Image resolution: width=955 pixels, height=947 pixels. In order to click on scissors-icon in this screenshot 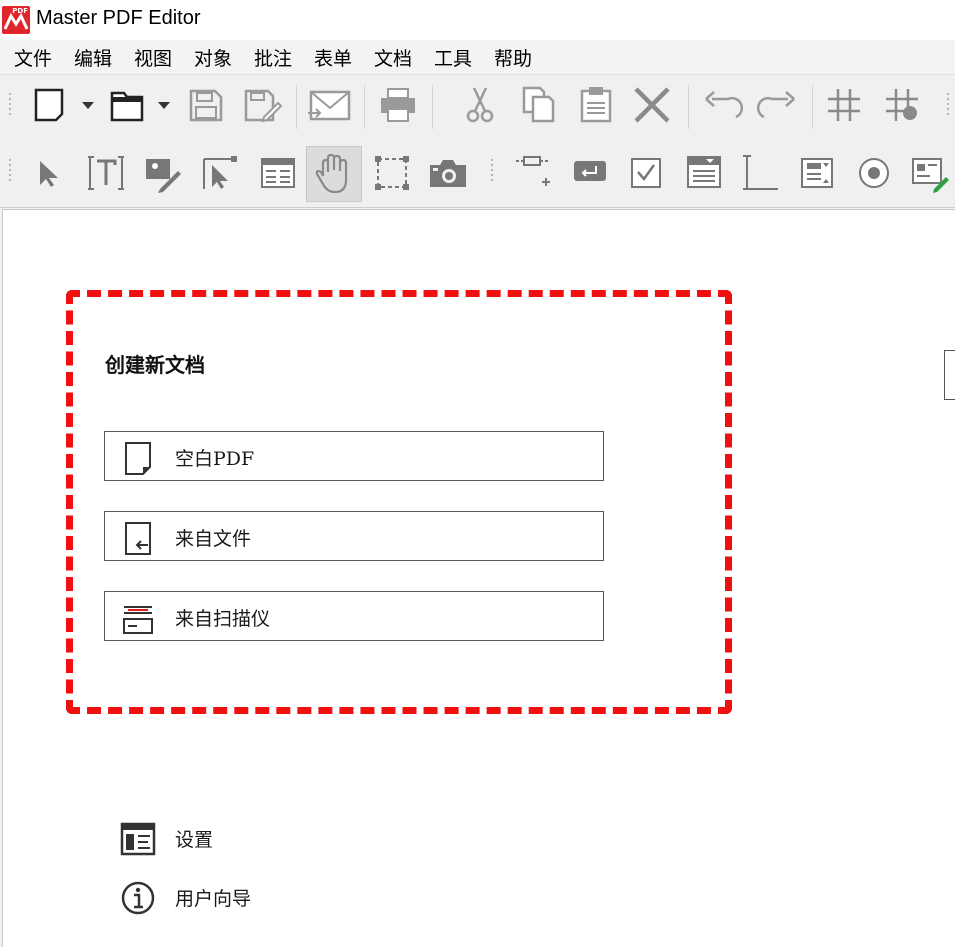, I will do `click(480, 105)`.